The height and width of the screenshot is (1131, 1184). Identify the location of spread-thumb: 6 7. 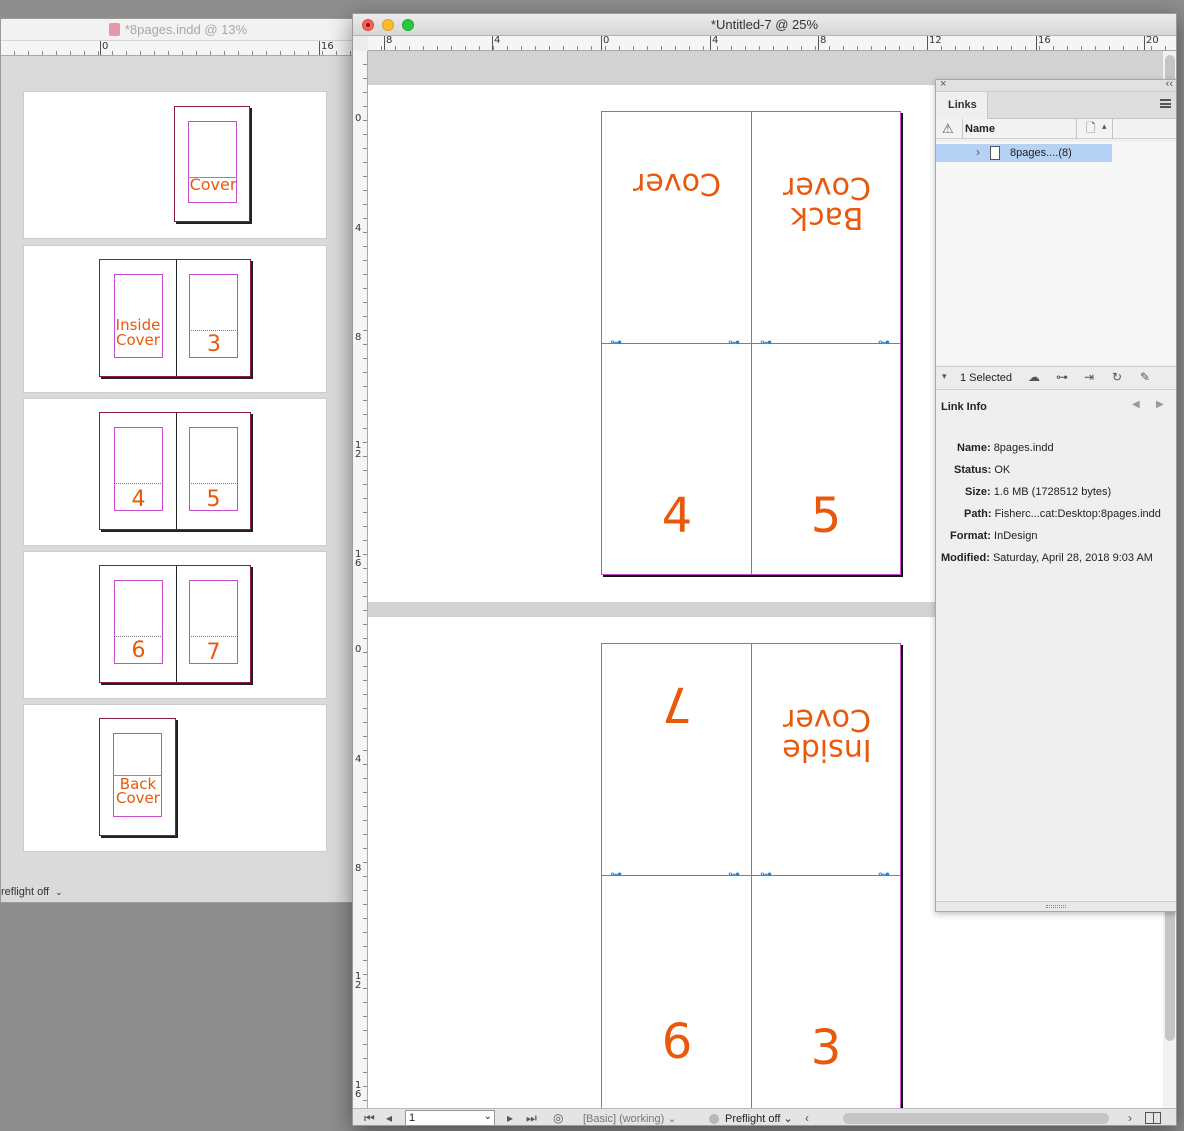
(175, 624).